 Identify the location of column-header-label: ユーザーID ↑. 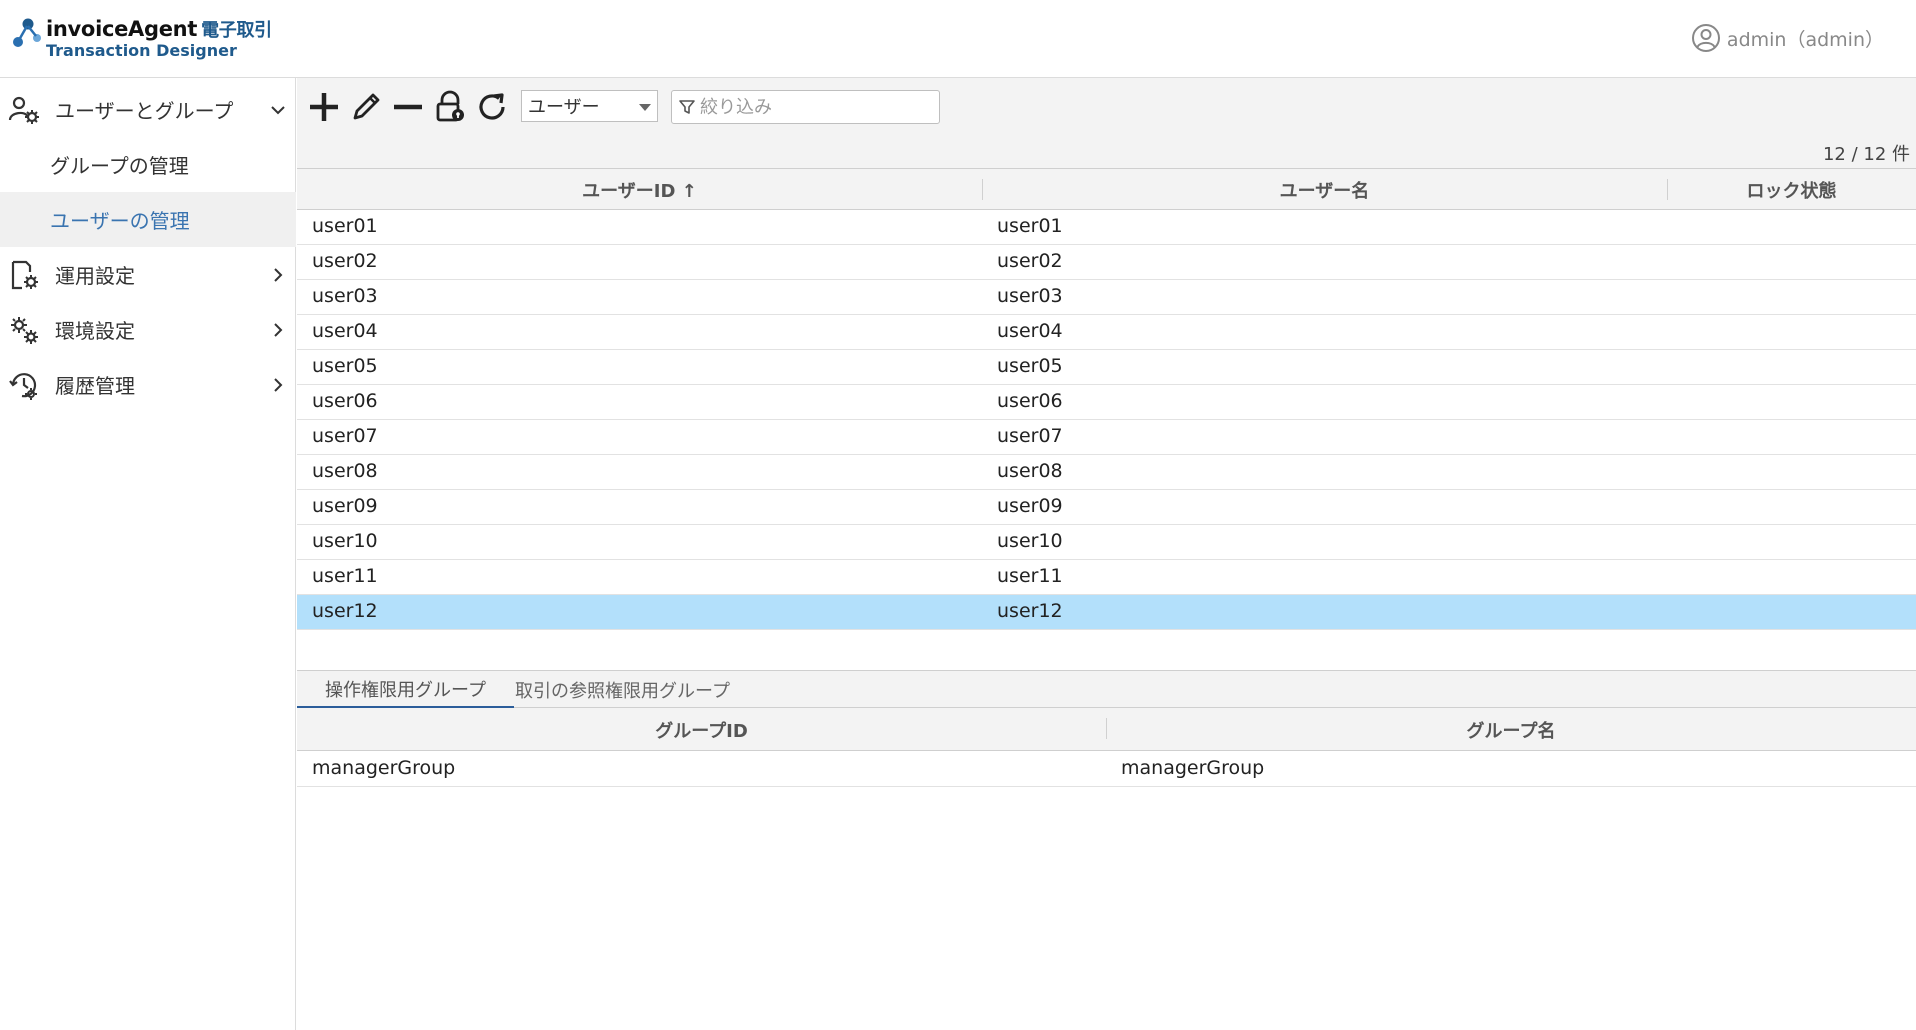
(639, 191).